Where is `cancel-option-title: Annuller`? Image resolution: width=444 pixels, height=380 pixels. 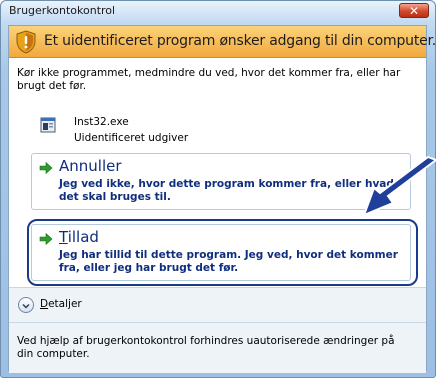
cancel-option-title: Annuller is located at coordinates (90, 166).